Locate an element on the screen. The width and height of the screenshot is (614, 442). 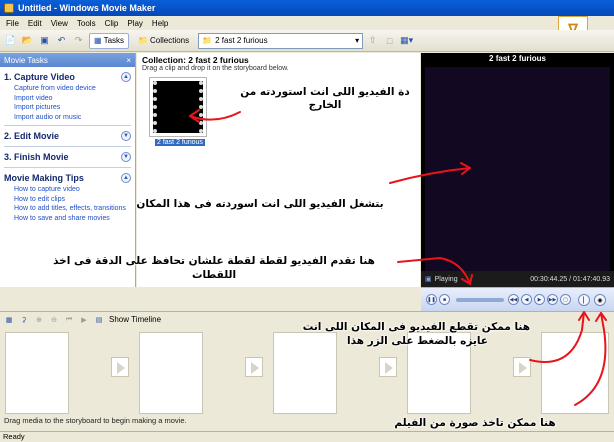
chevron-down-icon: ▾ is located at coordinates (357, 40).